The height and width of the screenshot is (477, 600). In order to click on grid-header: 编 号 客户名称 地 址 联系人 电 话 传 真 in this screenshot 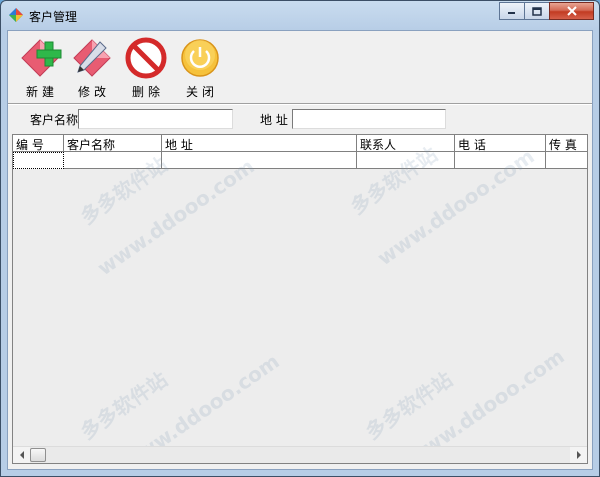, I will do `click(300, 143)`.